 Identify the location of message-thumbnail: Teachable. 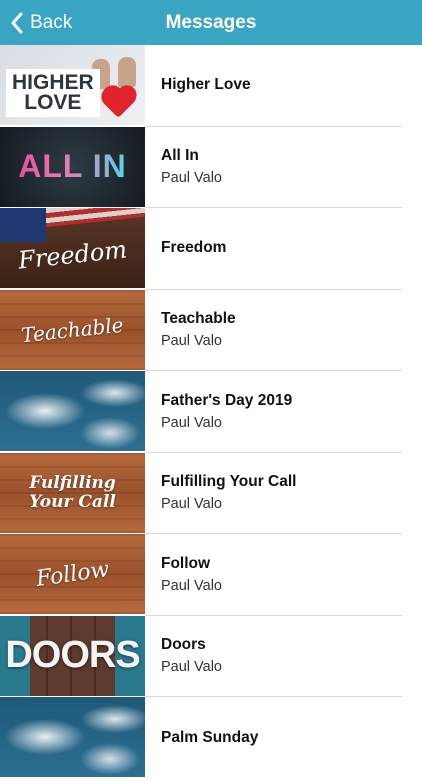
(72, 329).